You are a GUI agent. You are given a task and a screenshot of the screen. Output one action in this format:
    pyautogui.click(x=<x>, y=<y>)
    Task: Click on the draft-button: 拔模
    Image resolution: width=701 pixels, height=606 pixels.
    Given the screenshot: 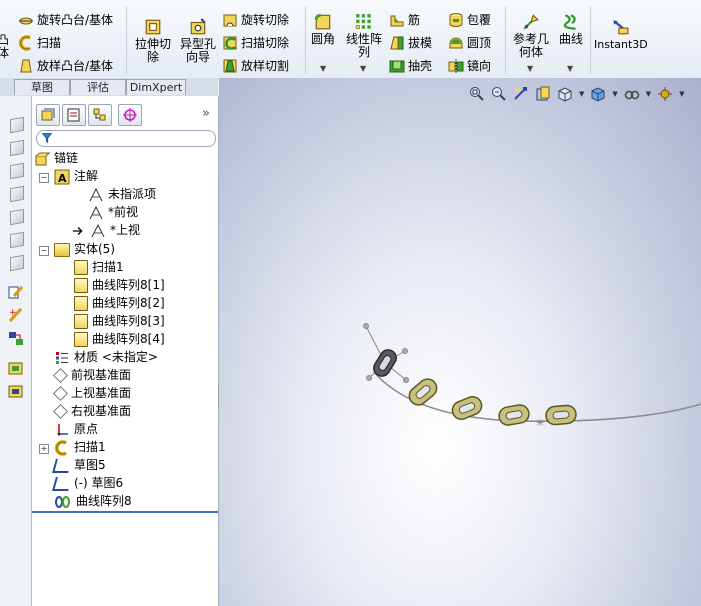 What is the action you would take?
    pyautogui.click(x=410, y=42)
    